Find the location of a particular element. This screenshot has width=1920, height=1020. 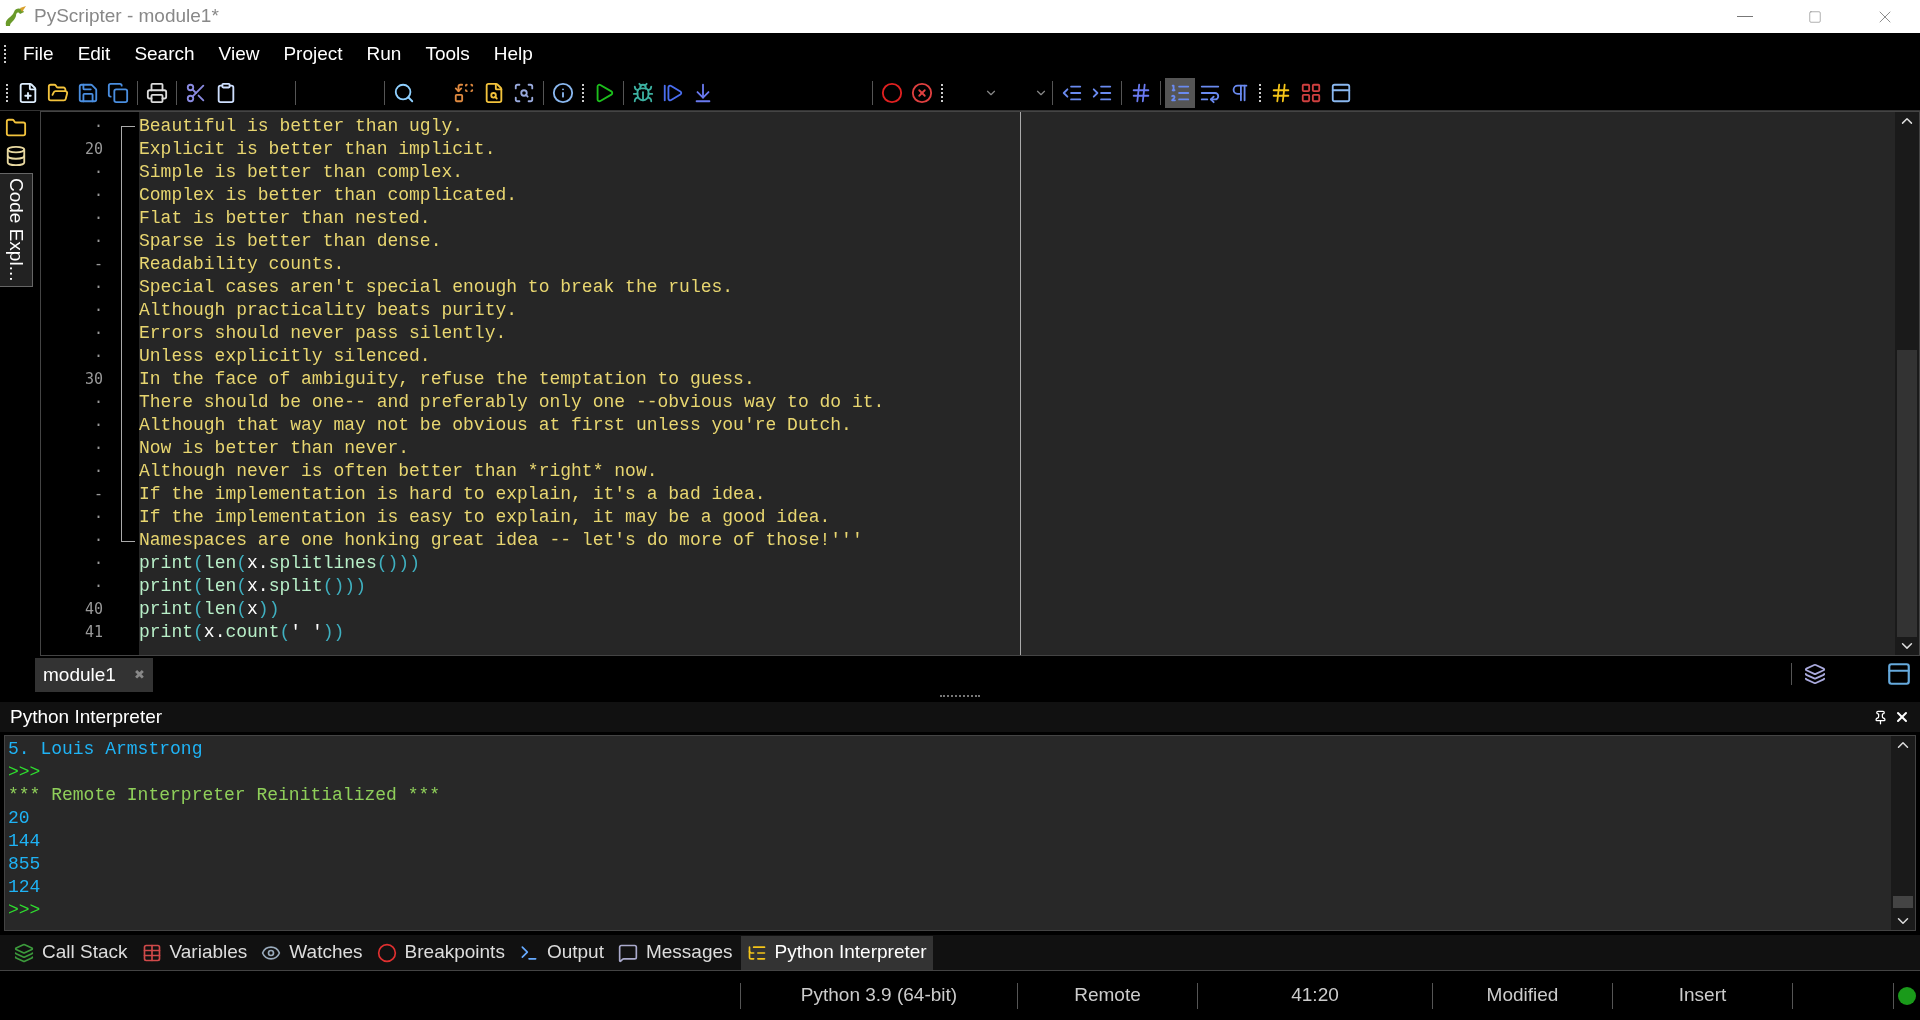

panel-close-icon is located at coordinates (1902, 717).